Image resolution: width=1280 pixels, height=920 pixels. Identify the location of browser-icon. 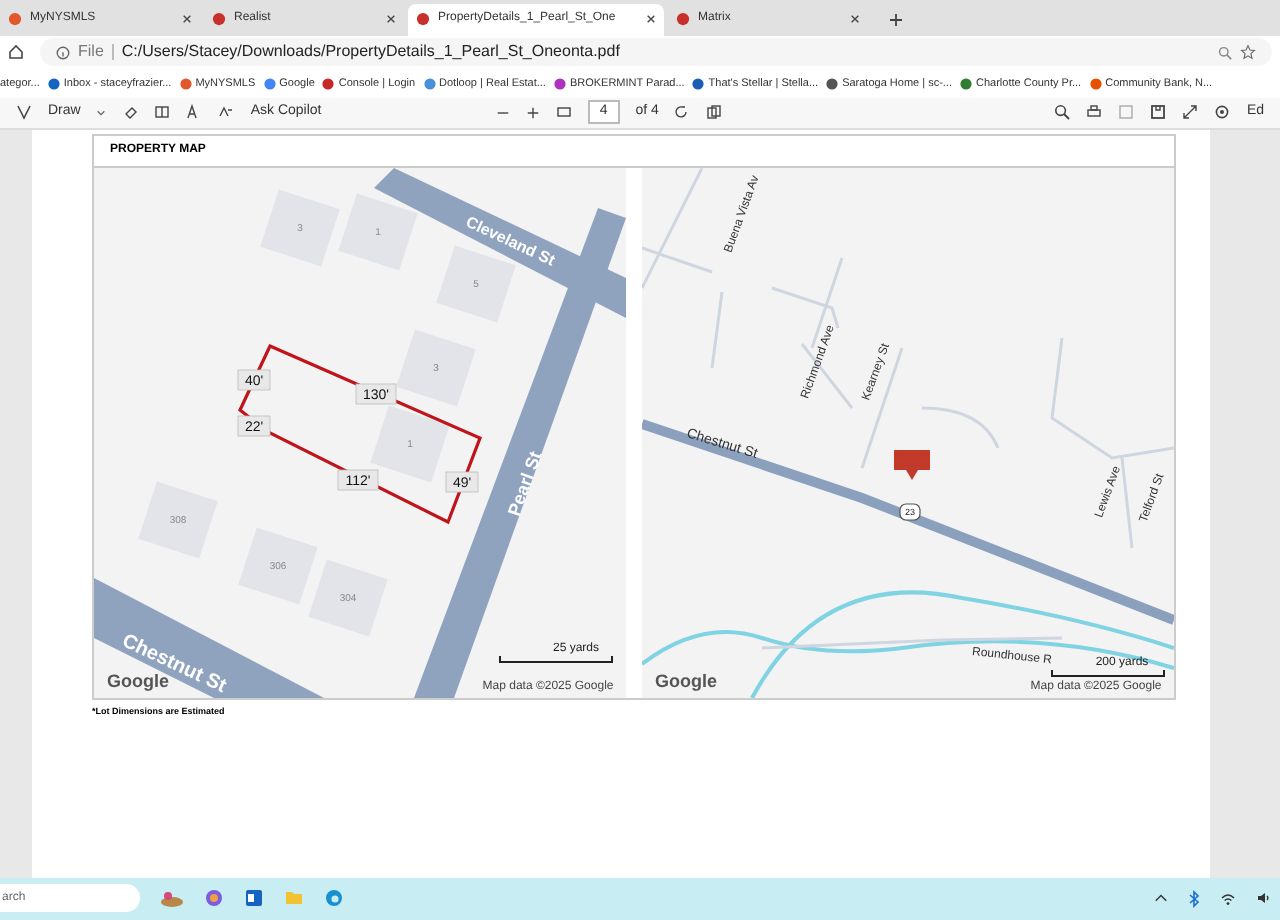
(334, 898).